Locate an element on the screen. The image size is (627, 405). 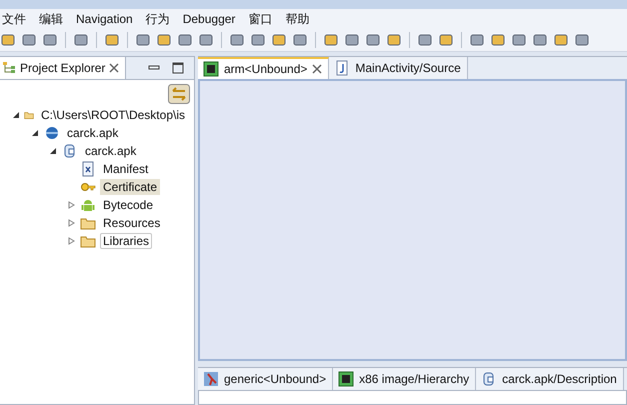
view-tab: x86 image/Hierarchy is located at coordinates (404, 379).